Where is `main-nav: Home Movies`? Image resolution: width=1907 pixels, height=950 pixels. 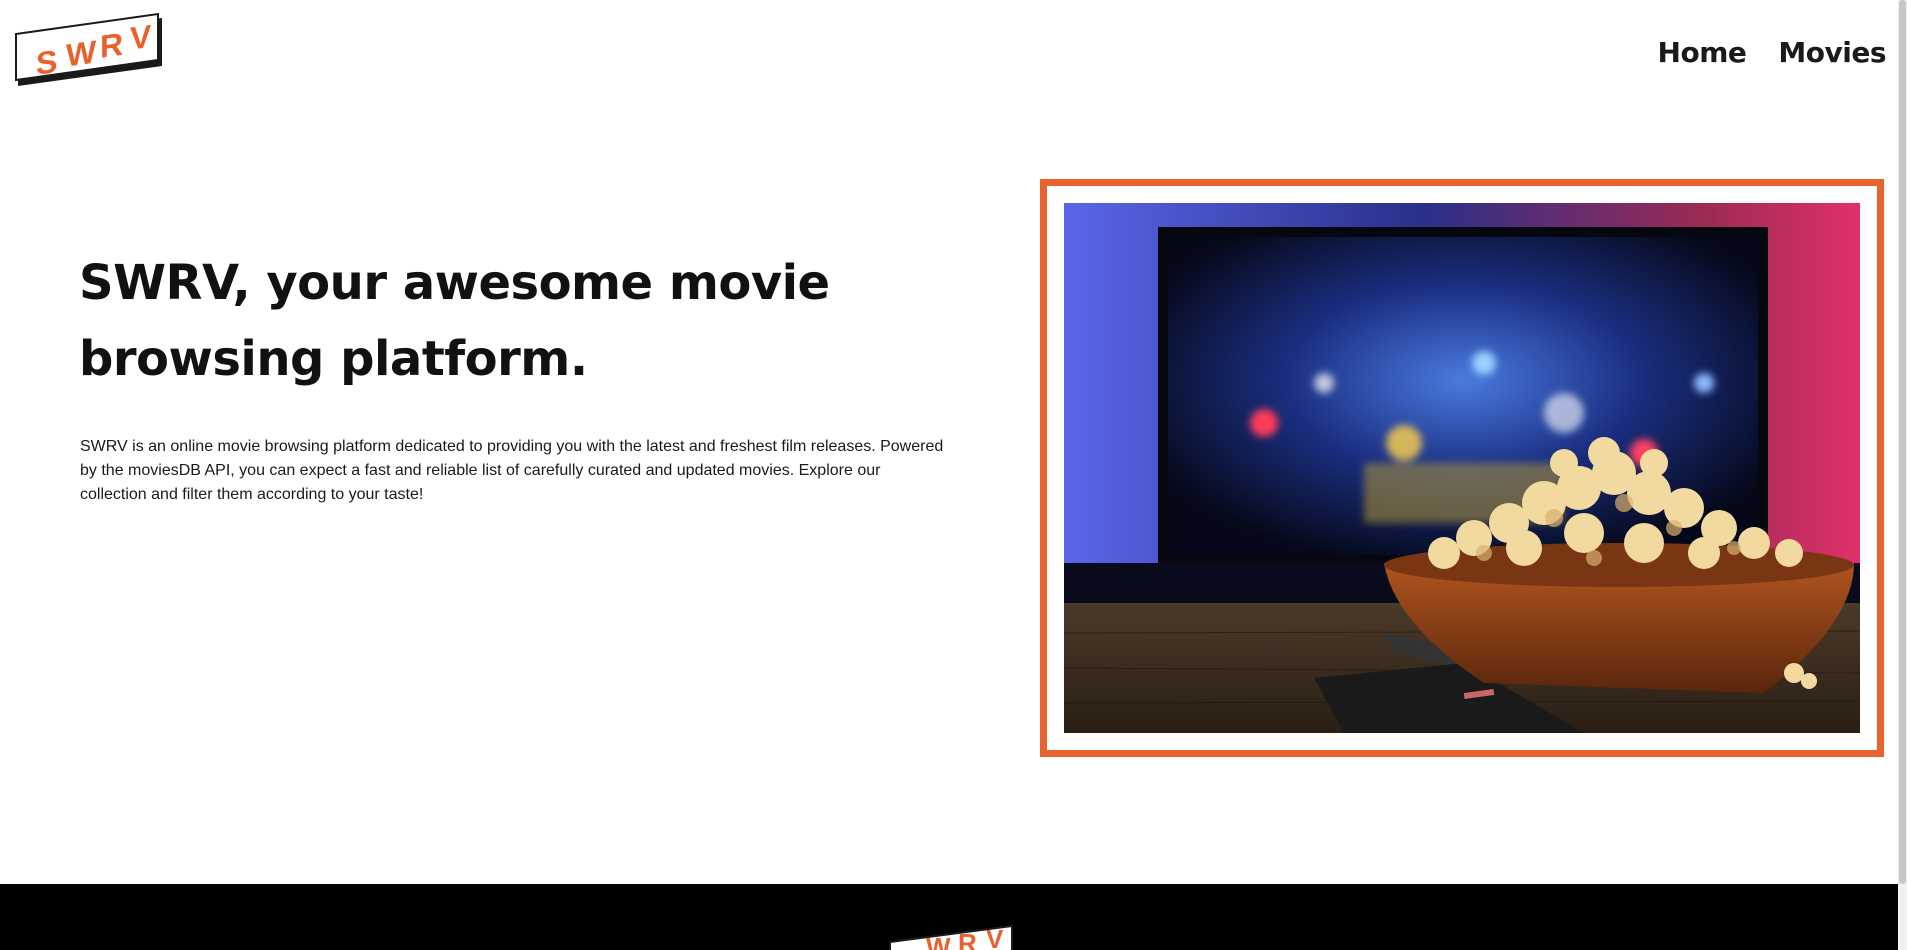
main-nav: Home Movies is located at coordinates (1772, 52).